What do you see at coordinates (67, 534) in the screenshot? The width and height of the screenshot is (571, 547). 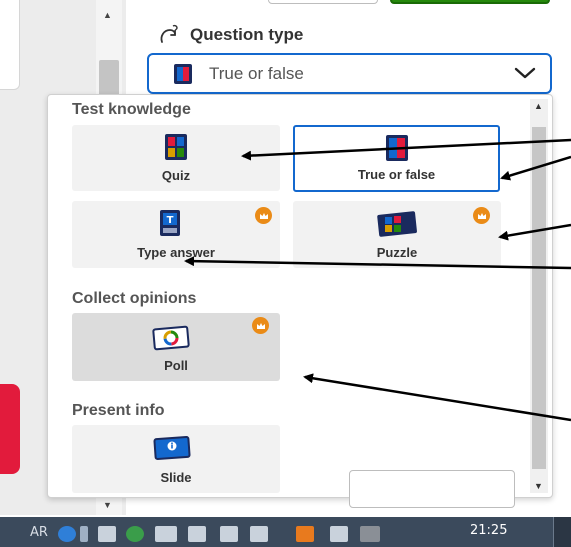 I see `help-icon` at bounding box center [67, 534].